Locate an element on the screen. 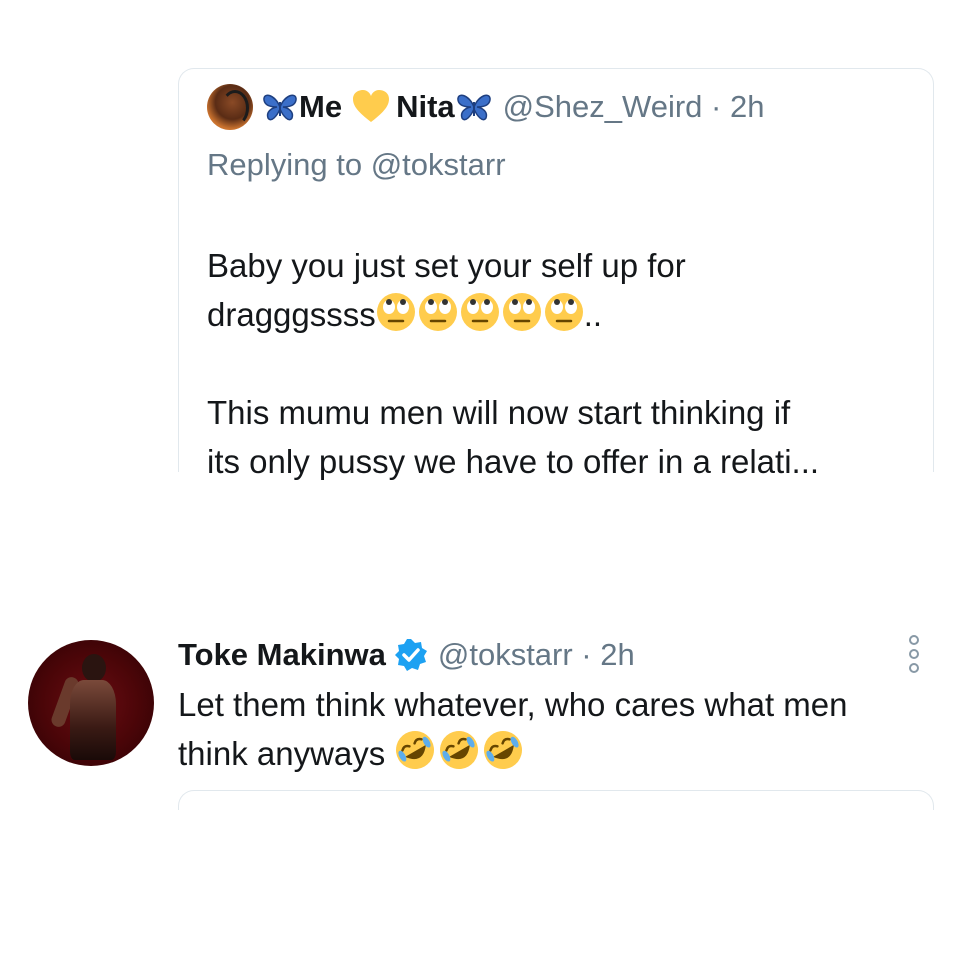  quoted-handle-timestamp: @Shez_Weird · 2h is located at coordinates (634, 107).